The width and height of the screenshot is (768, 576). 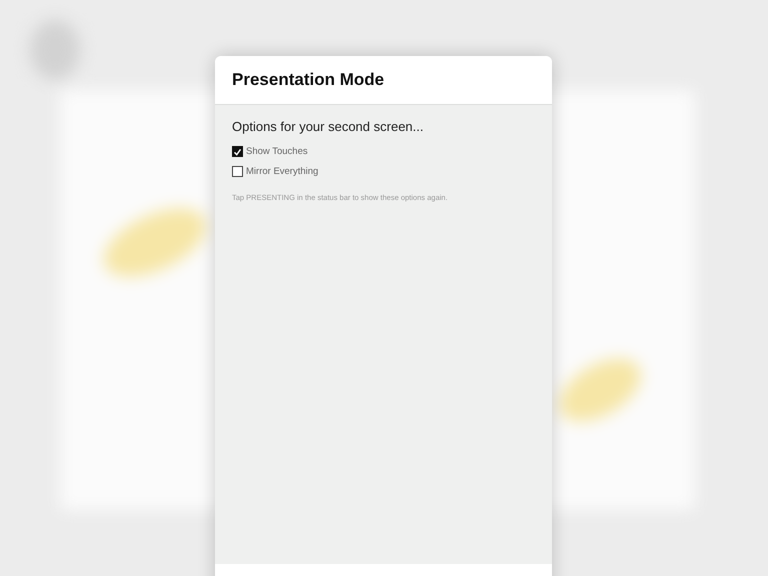 I want to click on checkbox-option: Show Touches, so click(x=270, y=151).